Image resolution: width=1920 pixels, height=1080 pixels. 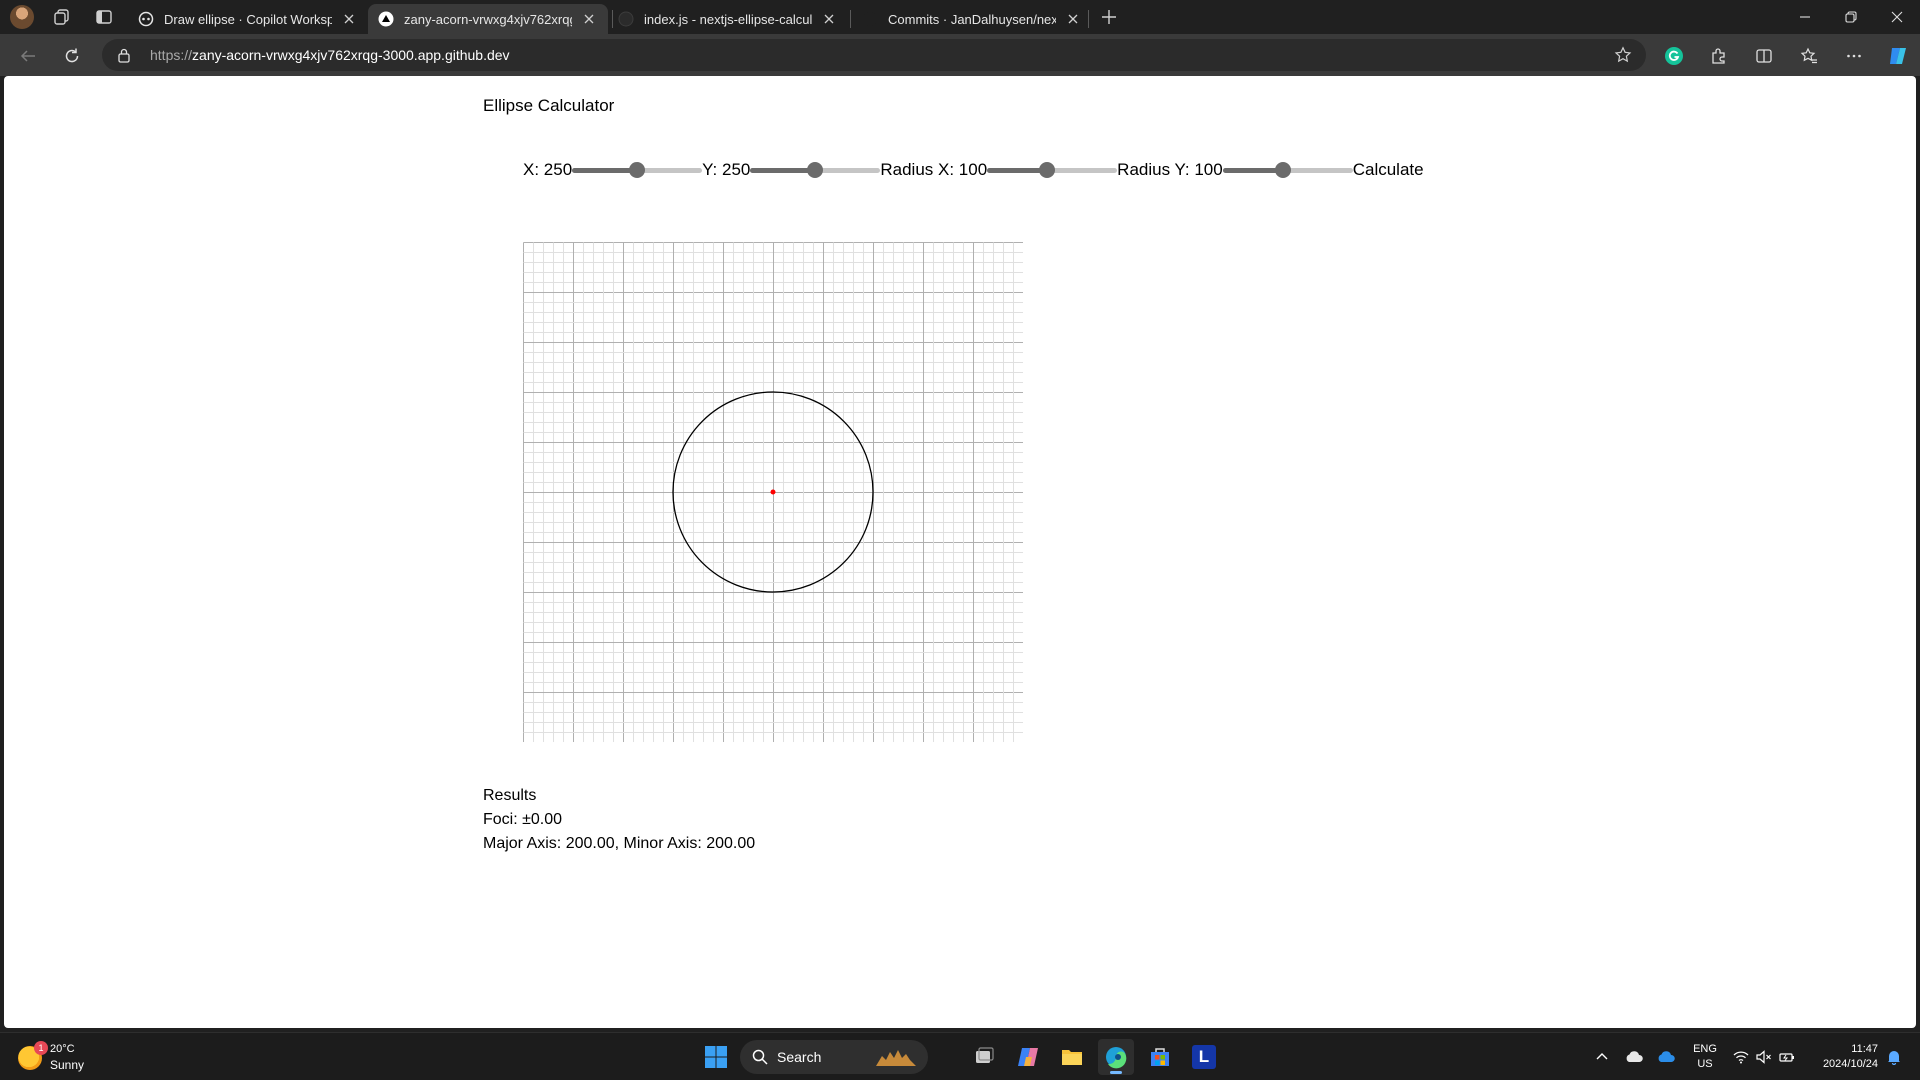 I want to click on grammarly-icon, so click(x=1674, y=56).